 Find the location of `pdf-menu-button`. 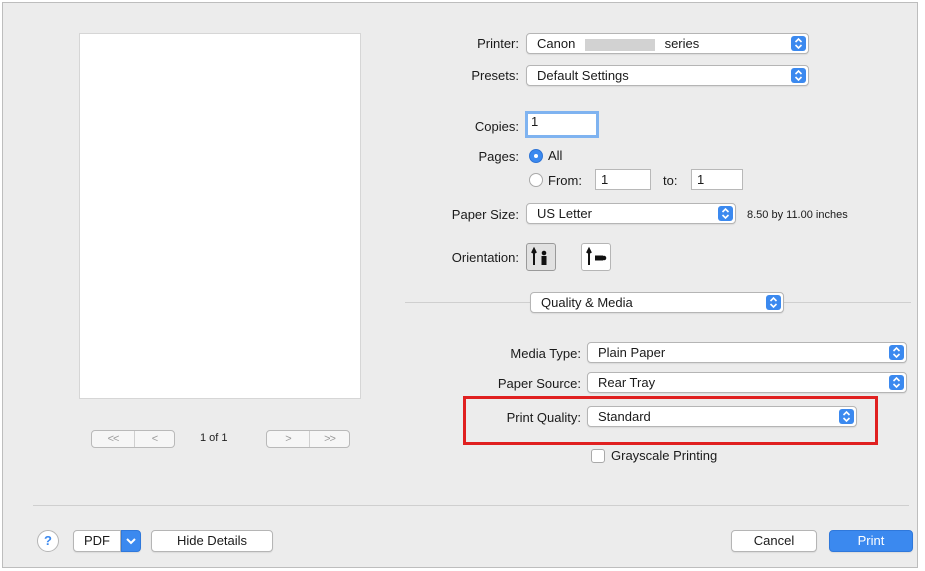

pdf-menu-button is located at coordinates (131, 541).